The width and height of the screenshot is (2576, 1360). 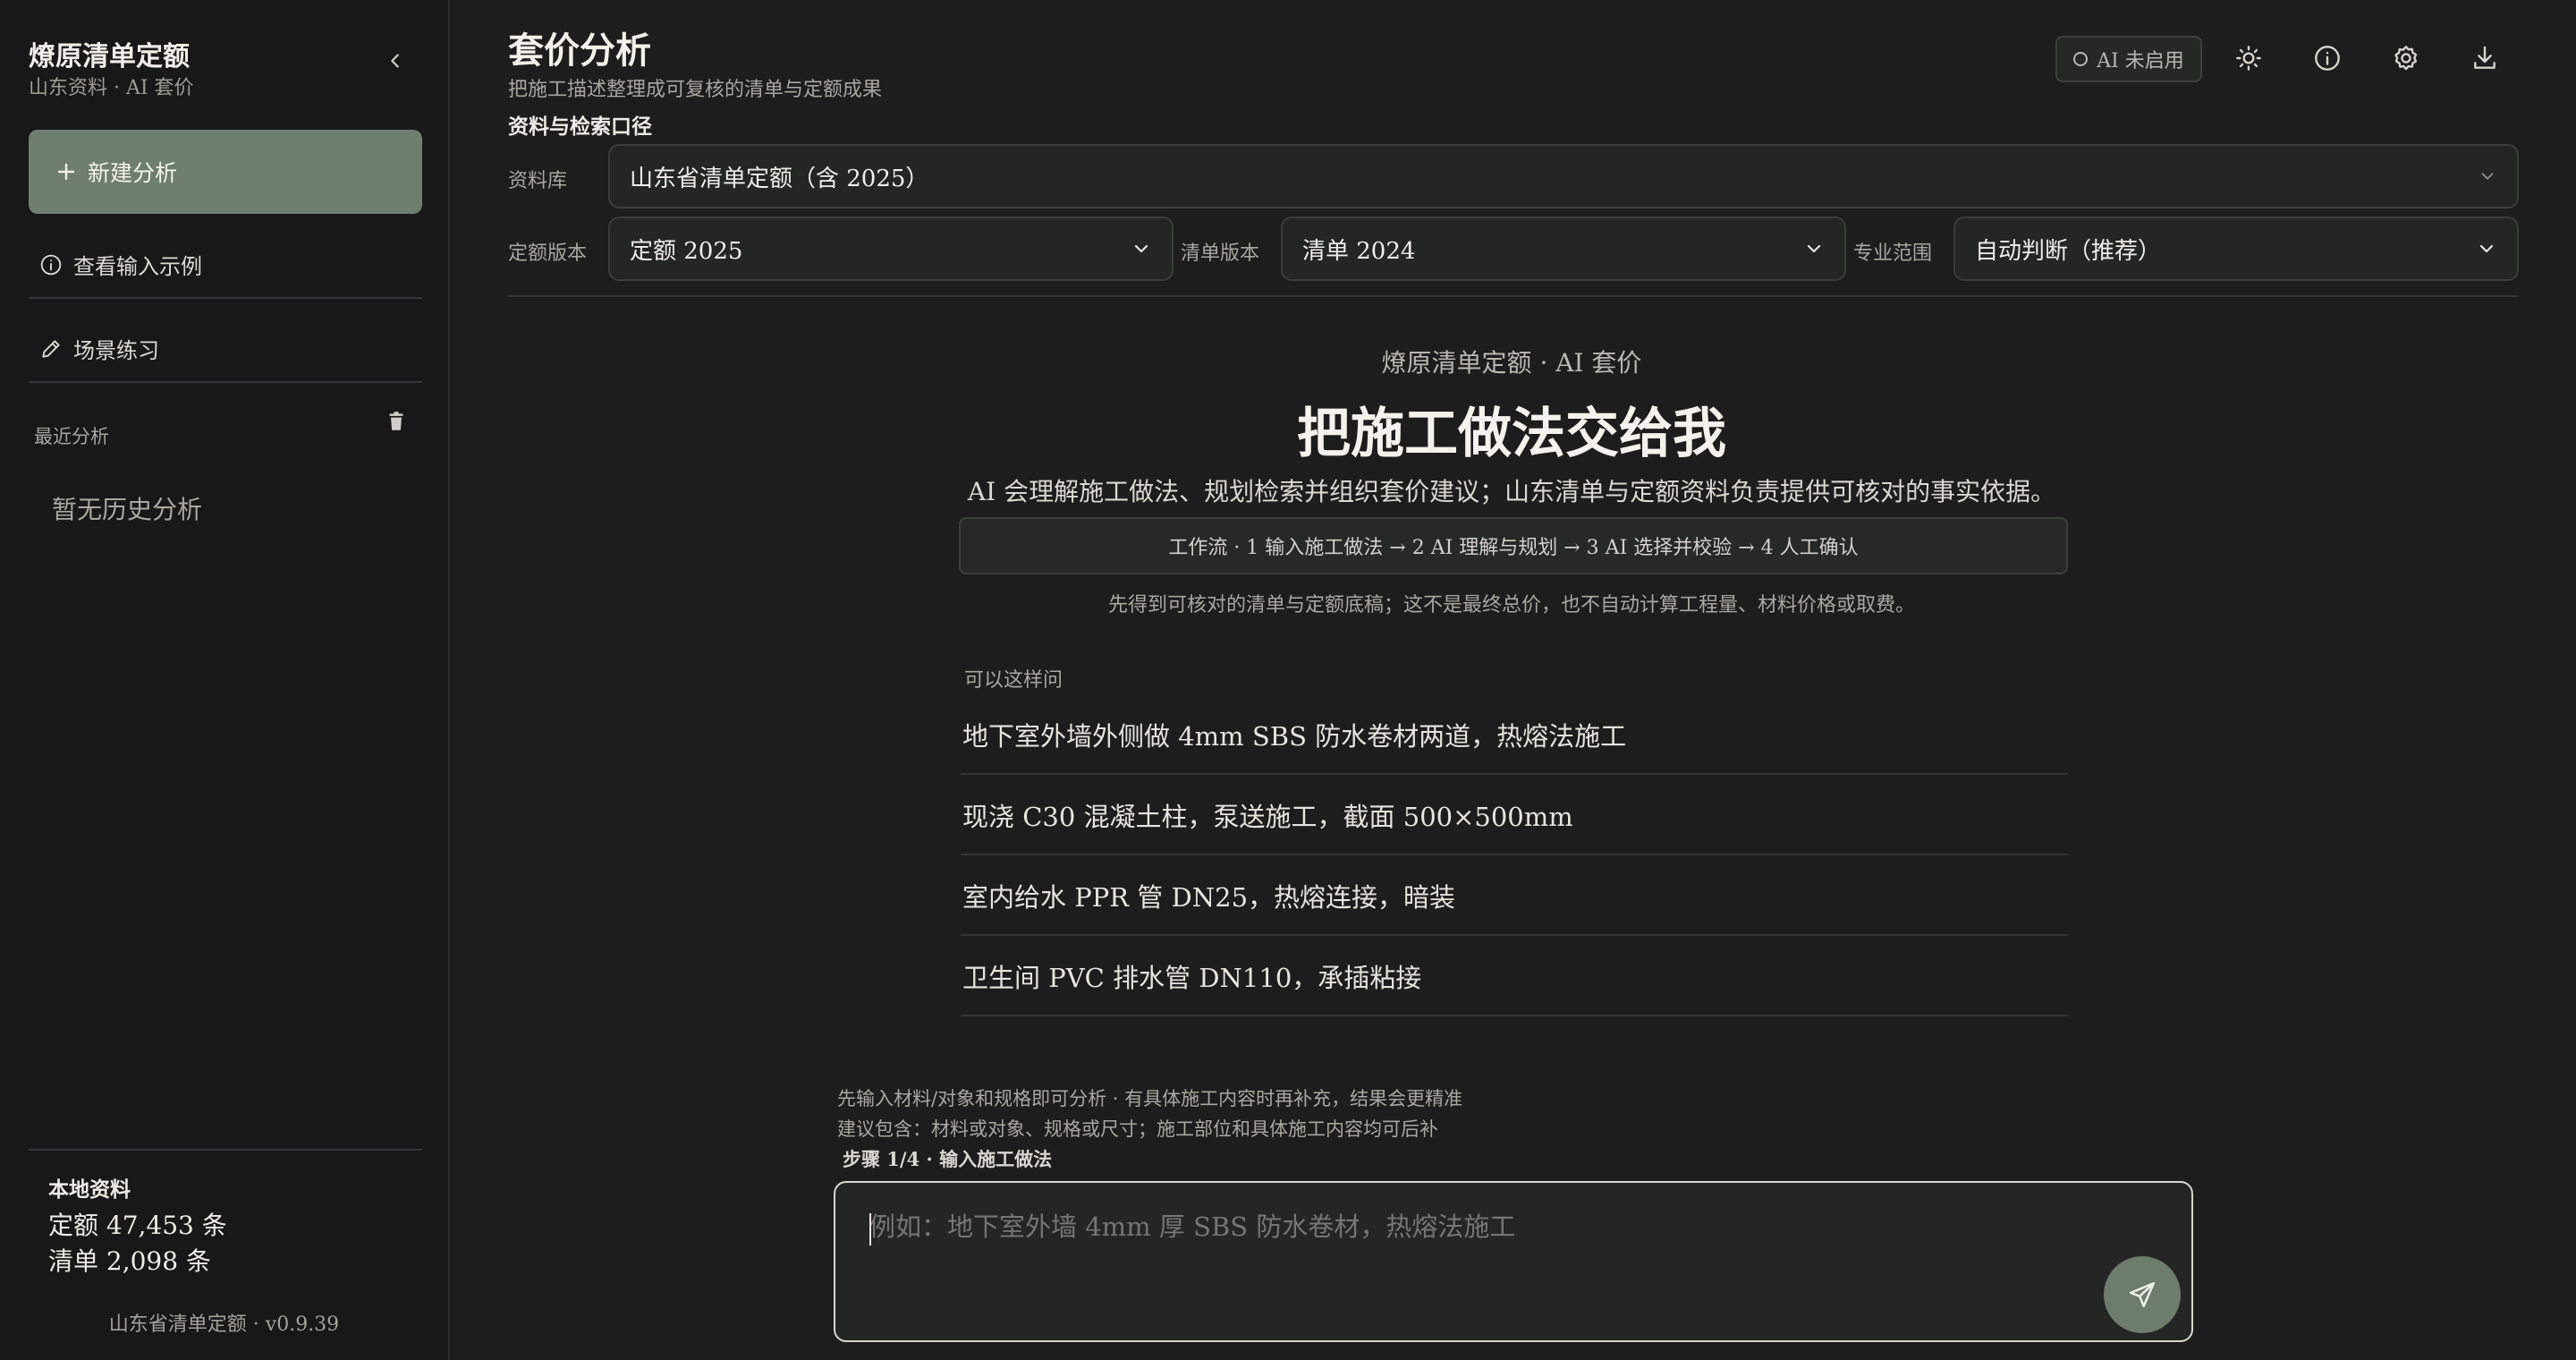 What do you see at coordinates (1013, 681) in the screenshot?
I see `examples-label: 可以这样问` at bounding box center [1013, 681].